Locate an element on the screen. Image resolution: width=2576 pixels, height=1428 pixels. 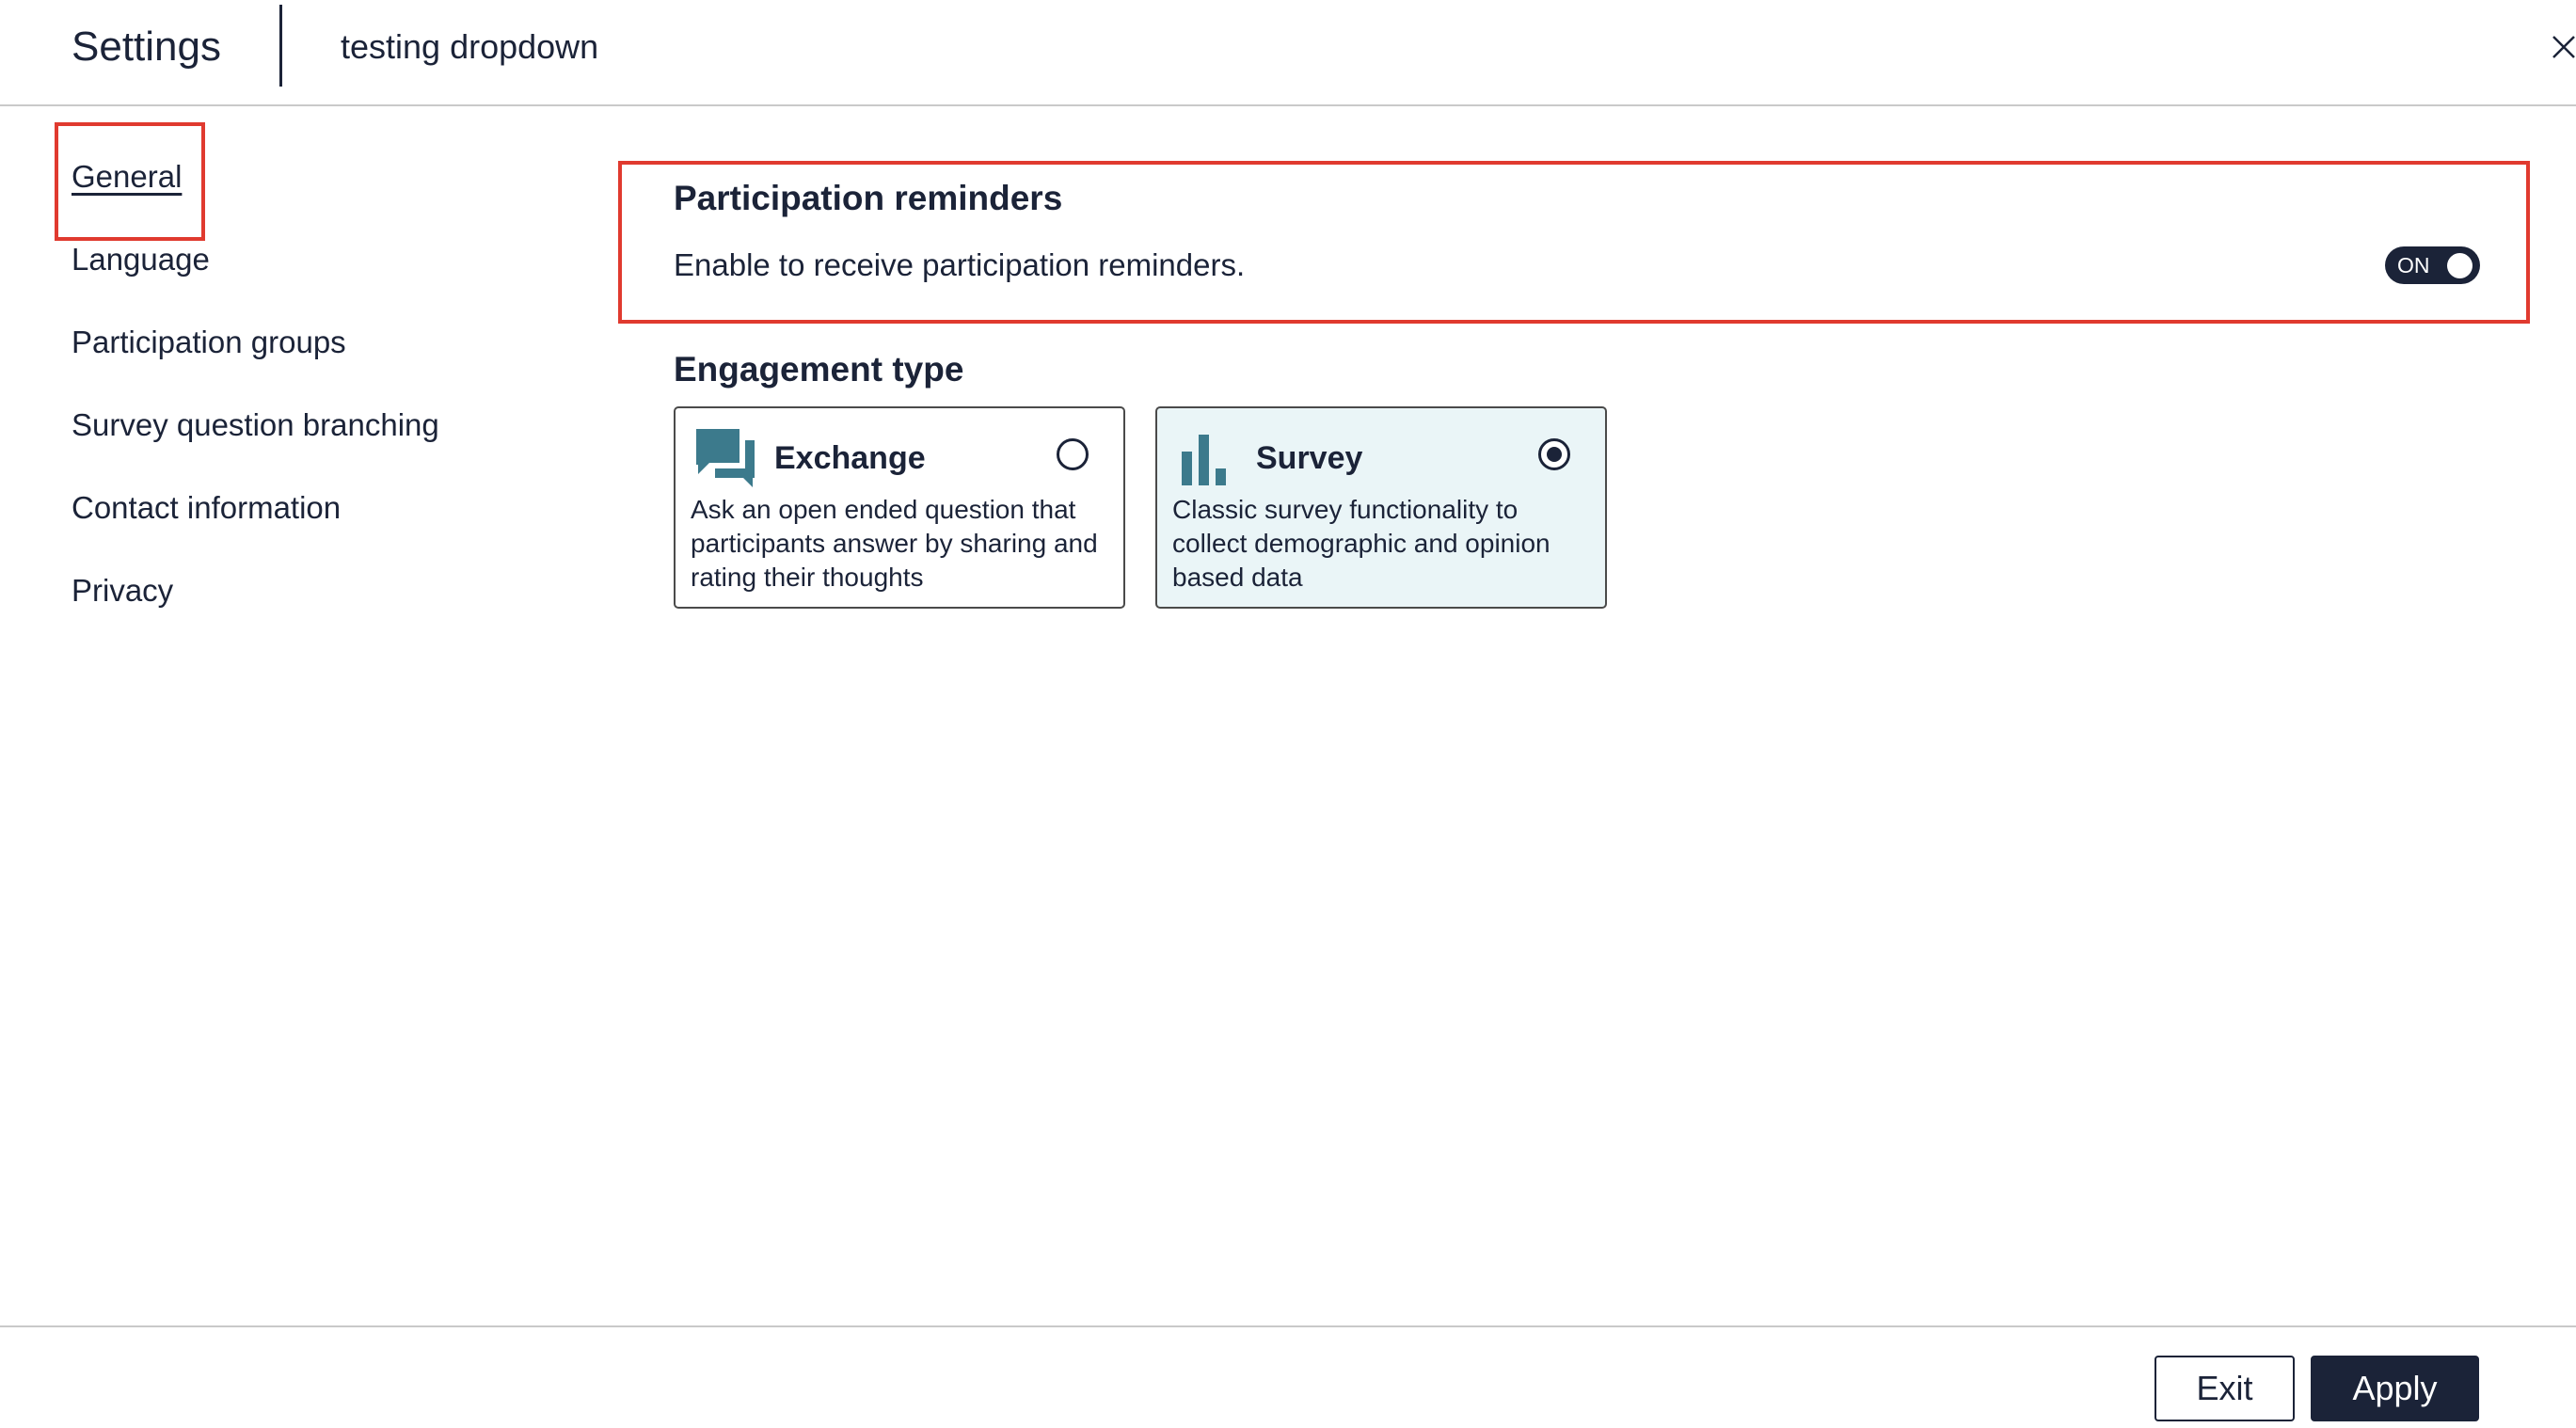
project-name: testing dropdown is located at coordinates (470, 46).